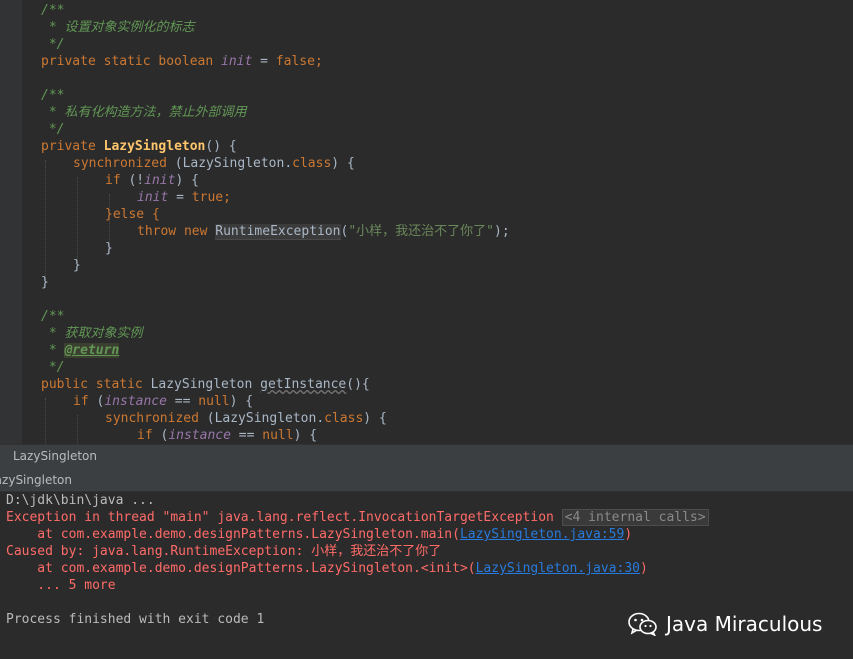 The image size is (853, 659). I want to click on keyword: }else {, so click(132, 214).